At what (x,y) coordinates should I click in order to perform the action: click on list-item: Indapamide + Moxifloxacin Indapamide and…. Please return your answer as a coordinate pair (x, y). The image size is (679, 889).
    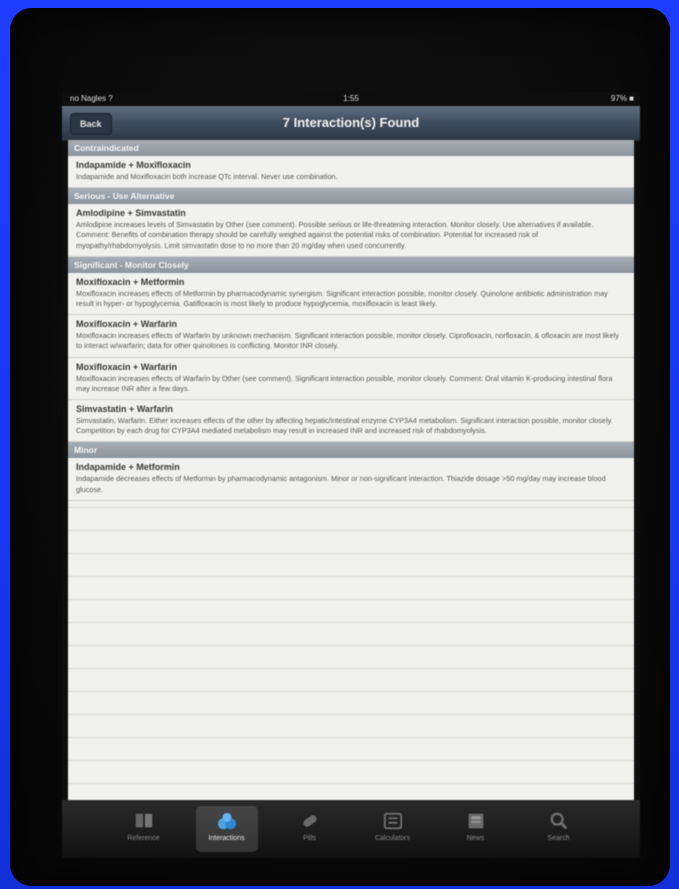
    Looking at the image, I should click on (351, 172).